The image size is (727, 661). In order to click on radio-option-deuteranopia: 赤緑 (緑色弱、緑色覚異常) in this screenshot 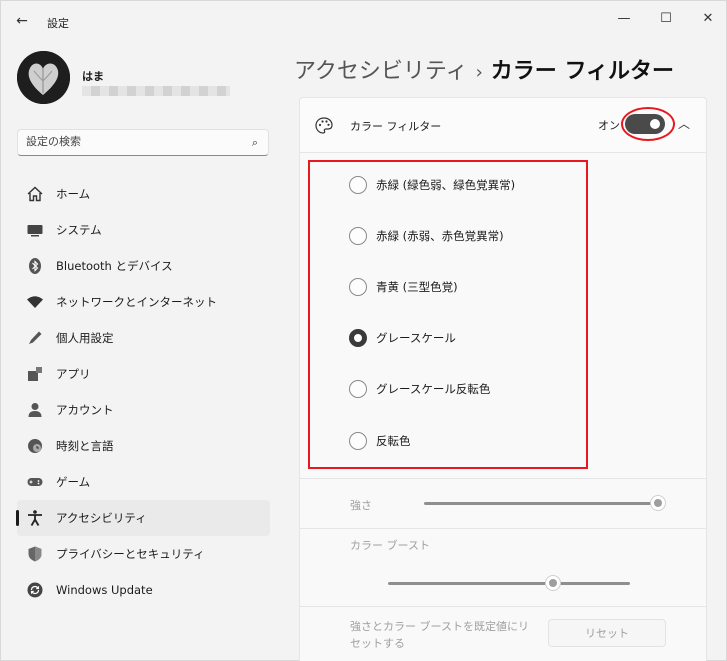, I will do `click(432, 185)`.